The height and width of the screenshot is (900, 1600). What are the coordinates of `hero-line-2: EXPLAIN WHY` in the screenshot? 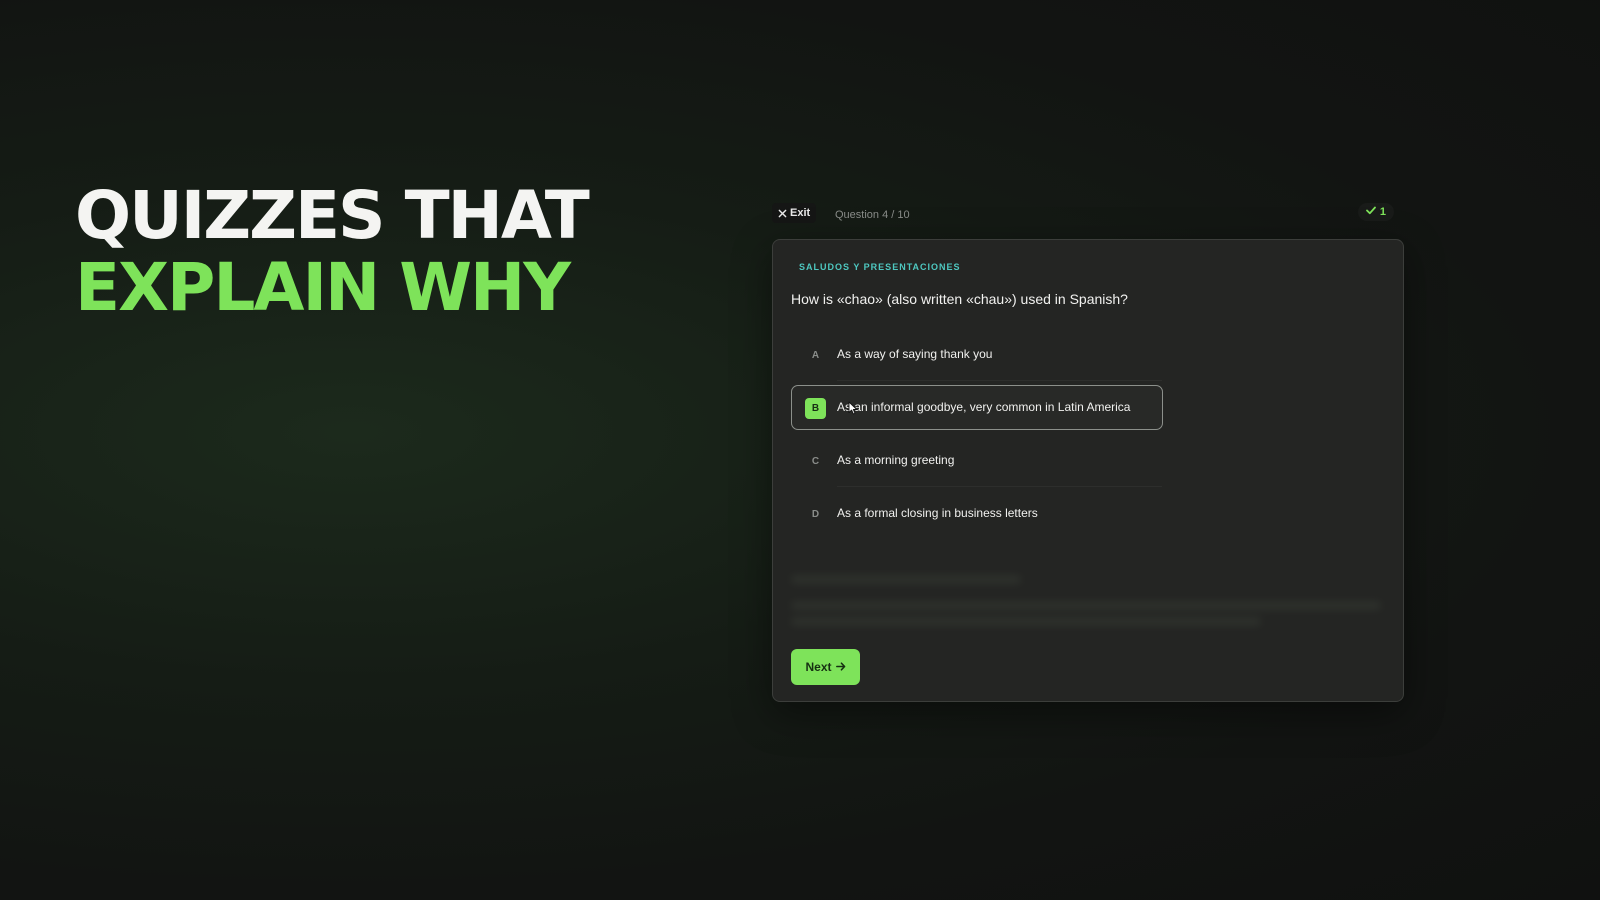 It's located at (323, 287).